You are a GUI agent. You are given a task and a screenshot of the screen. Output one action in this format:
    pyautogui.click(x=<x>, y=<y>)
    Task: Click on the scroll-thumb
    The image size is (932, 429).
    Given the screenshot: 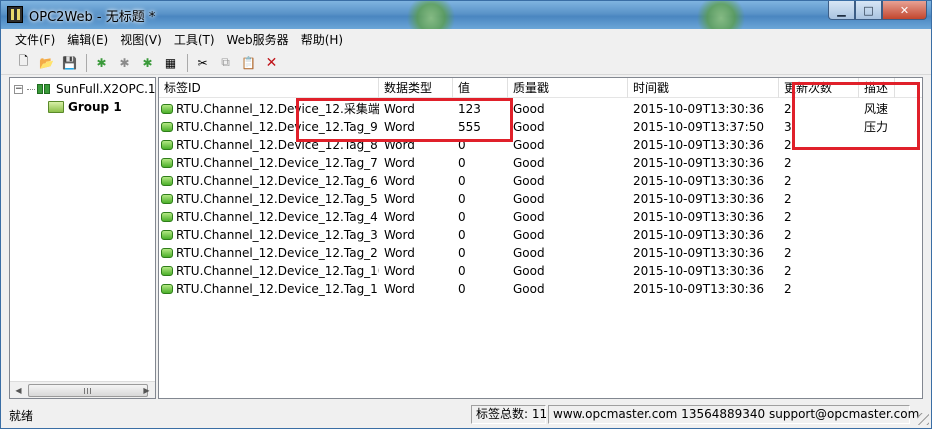 What is the action you would take?
    pyautogui.click(x=88, y=390)
    